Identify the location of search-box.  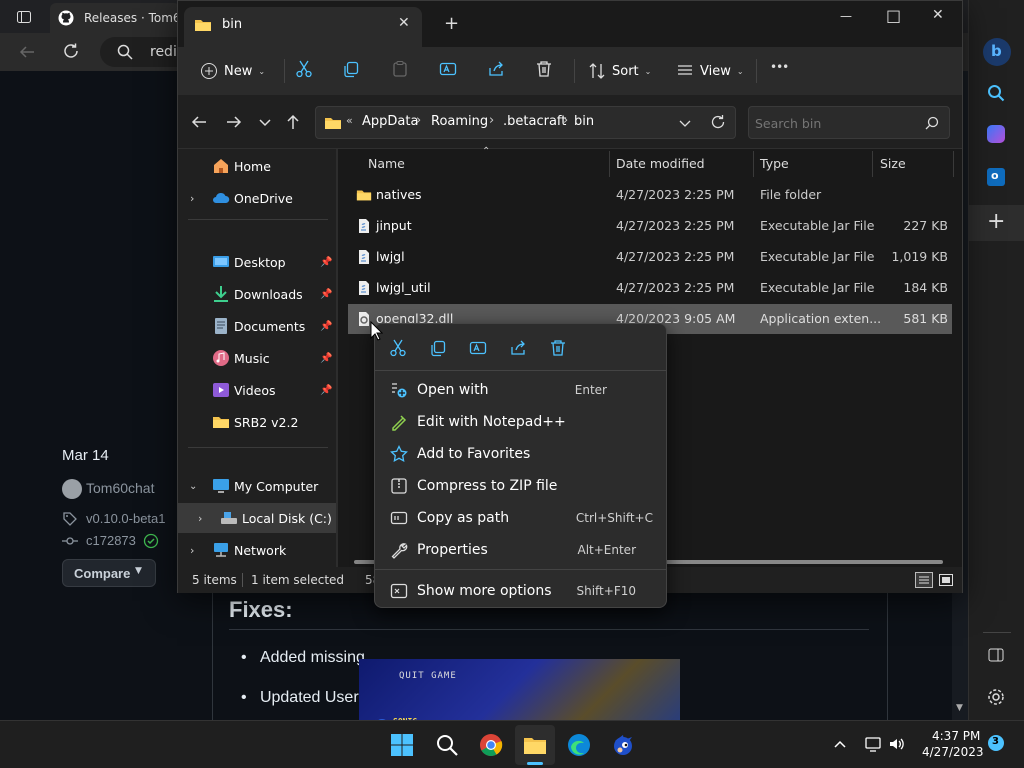
(849, 122).